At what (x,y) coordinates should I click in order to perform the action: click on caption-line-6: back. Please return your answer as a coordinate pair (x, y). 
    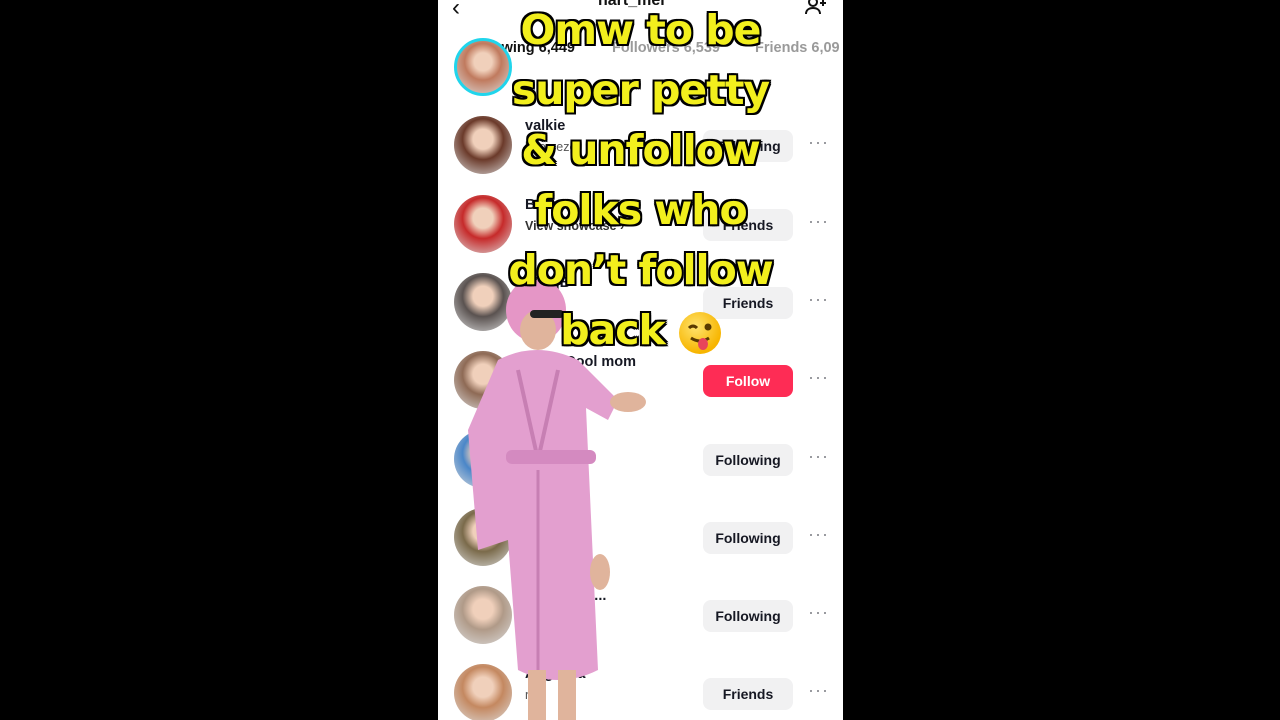
    Looking at the image, I should click on (613, 330).